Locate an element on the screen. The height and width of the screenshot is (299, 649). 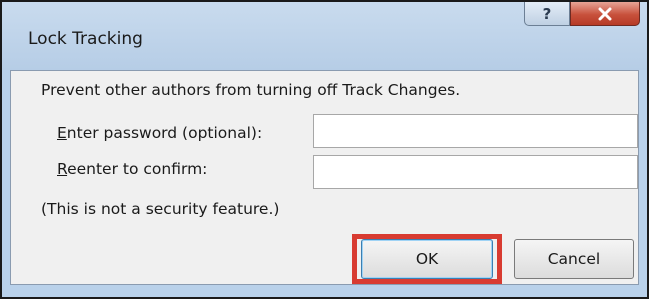
confirm-label: Reenter to confirm: is located at coordinates (132, 169).